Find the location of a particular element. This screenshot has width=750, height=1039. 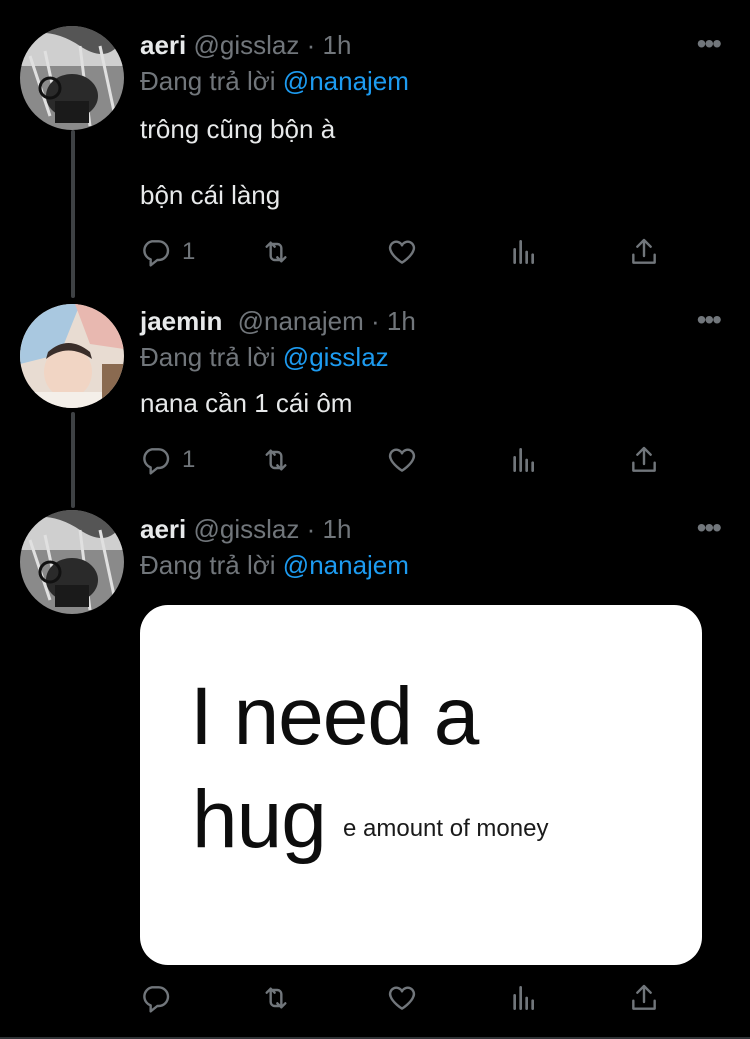

tweet-text: trông cũng bộn à bộn cái làng is located at coordinates (237, 162).